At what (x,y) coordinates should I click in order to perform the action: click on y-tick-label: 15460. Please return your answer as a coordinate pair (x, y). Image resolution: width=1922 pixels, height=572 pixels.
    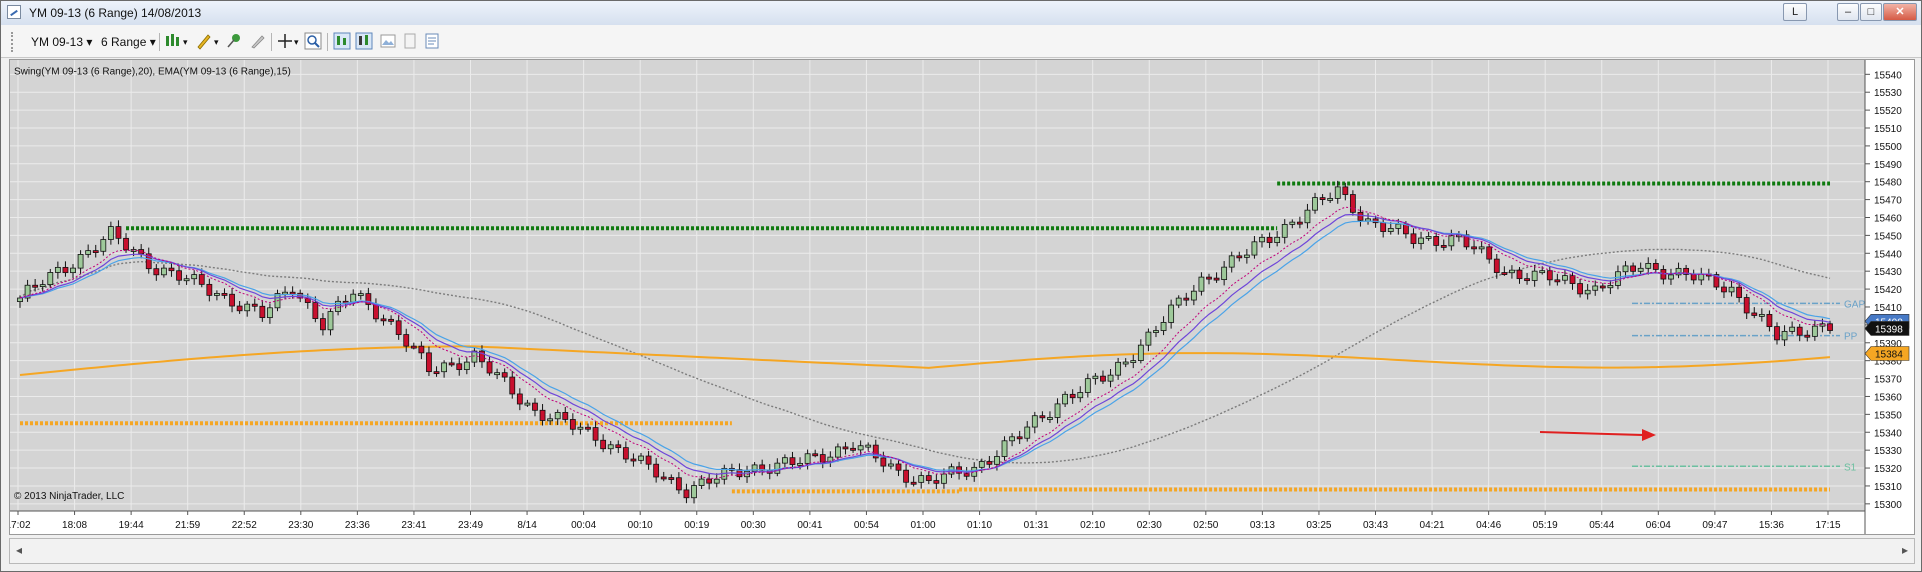
    Looking at the image, I should click on (1888, 218).